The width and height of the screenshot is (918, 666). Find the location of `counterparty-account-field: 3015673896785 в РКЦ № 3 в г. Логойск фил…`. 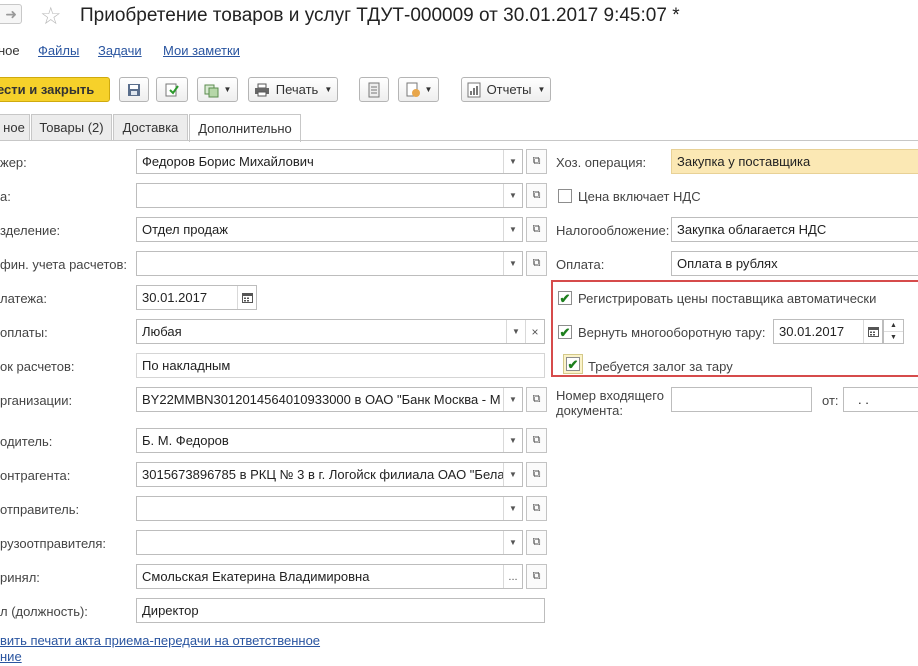

counterparty-account-field: 3015673896785 в РКЦ № 3 в г. Логойск фил… is located at coordinates (329, 474).